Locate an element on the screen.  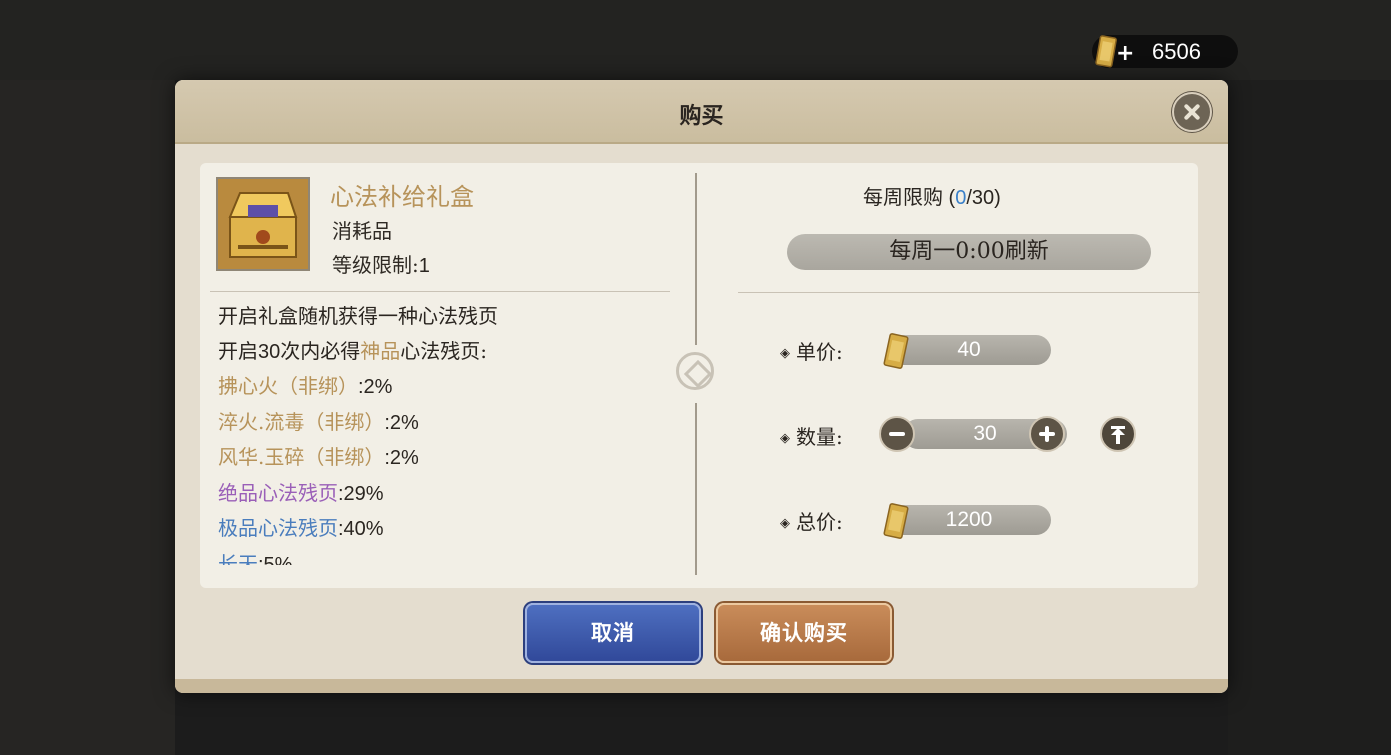
drop-rate: :5% is located at coordinates (275, 559).